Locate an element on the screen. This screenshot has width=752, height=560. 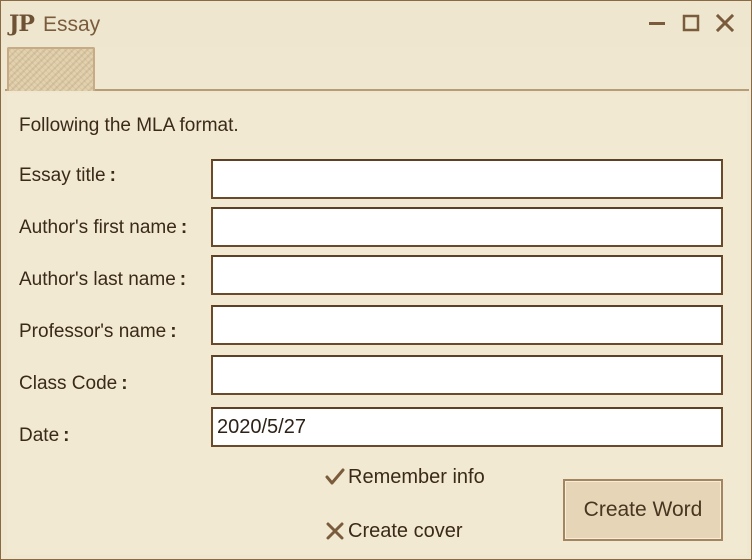
app-logo: JP is located at coordinates (22, 24).